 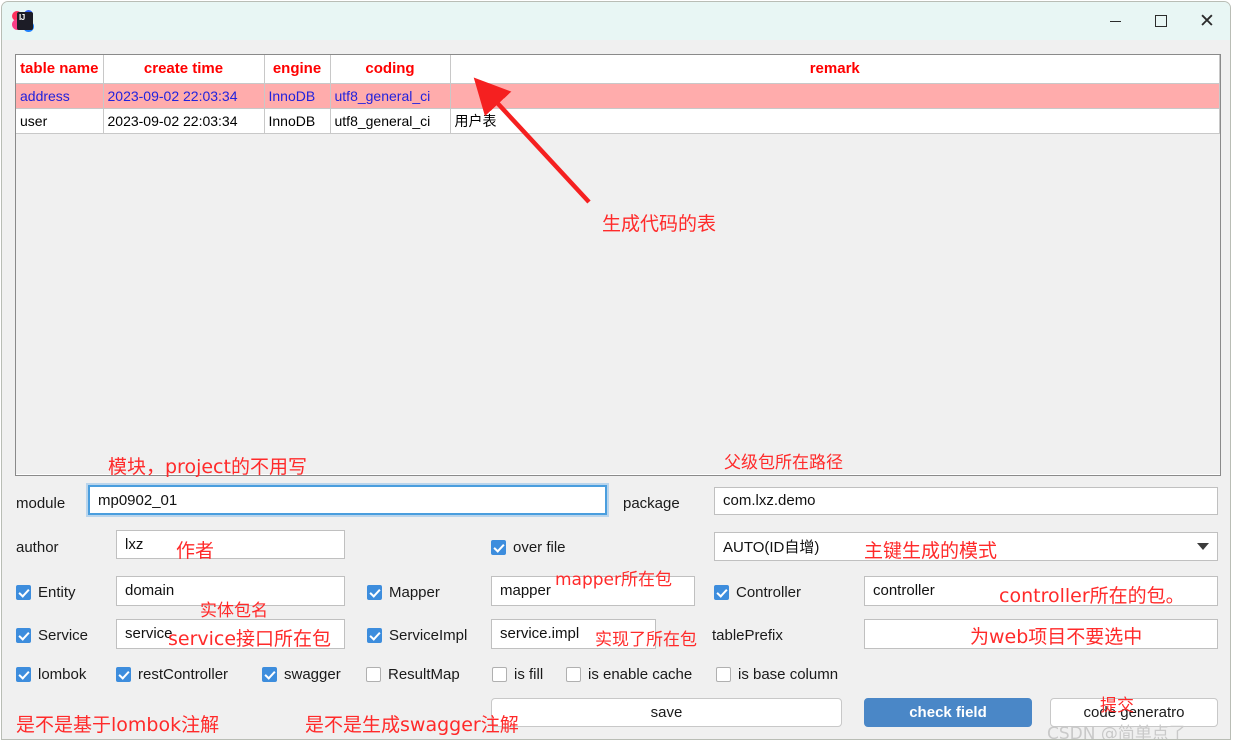 I want to click on service-checkbox: Service, so click(x=52, y=635).